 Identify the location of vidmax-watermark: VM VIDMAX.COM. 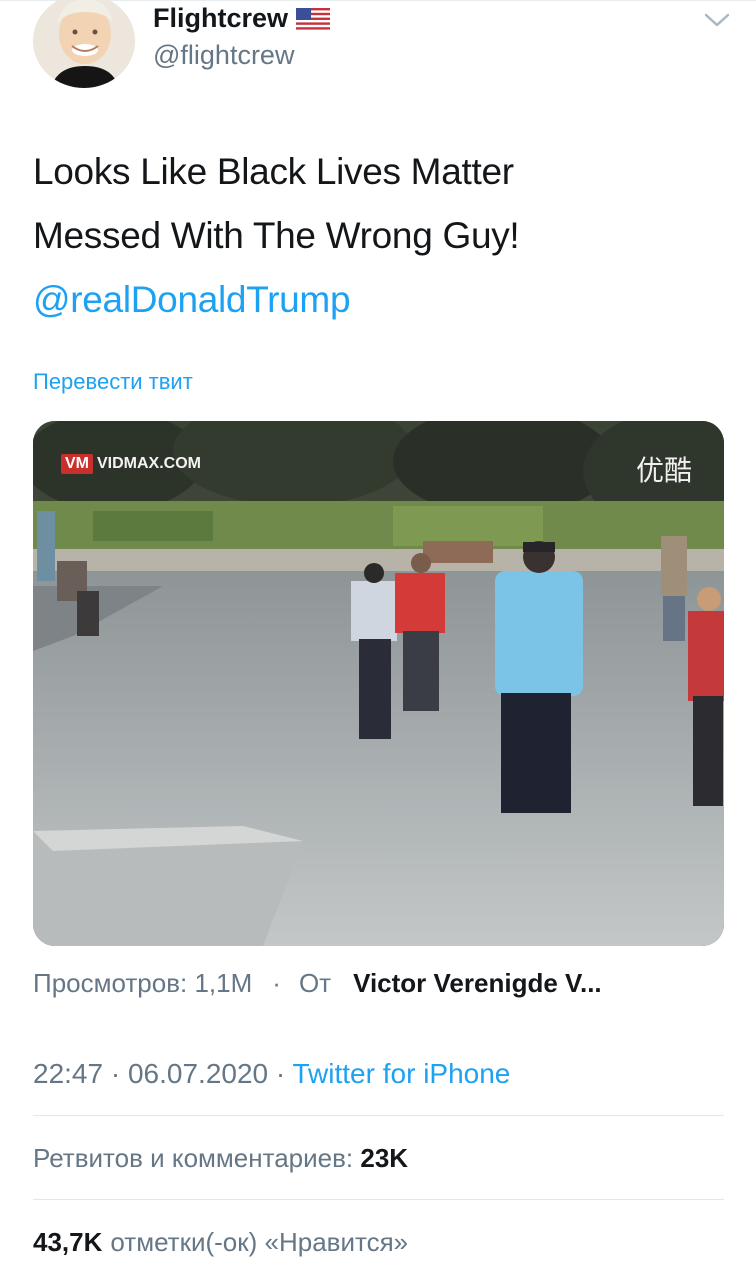
(131, 464).